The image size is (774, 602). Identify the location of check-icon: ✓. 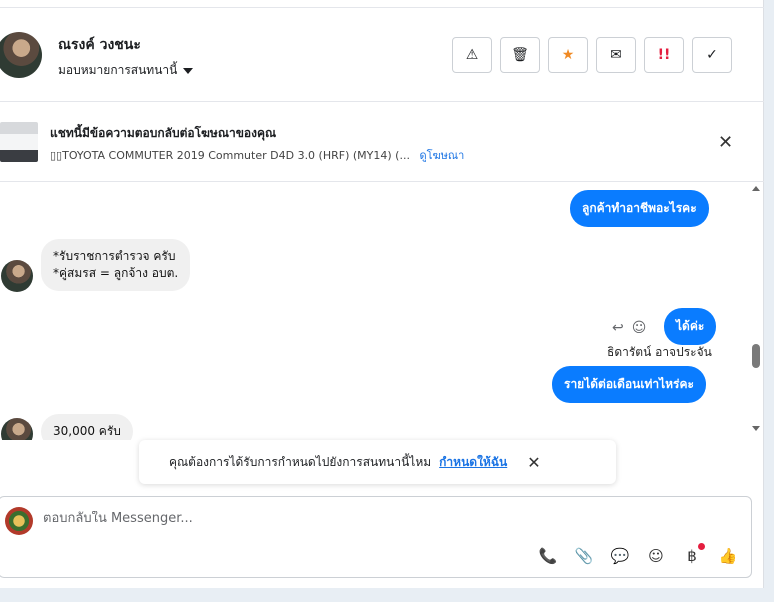
(712, 55).